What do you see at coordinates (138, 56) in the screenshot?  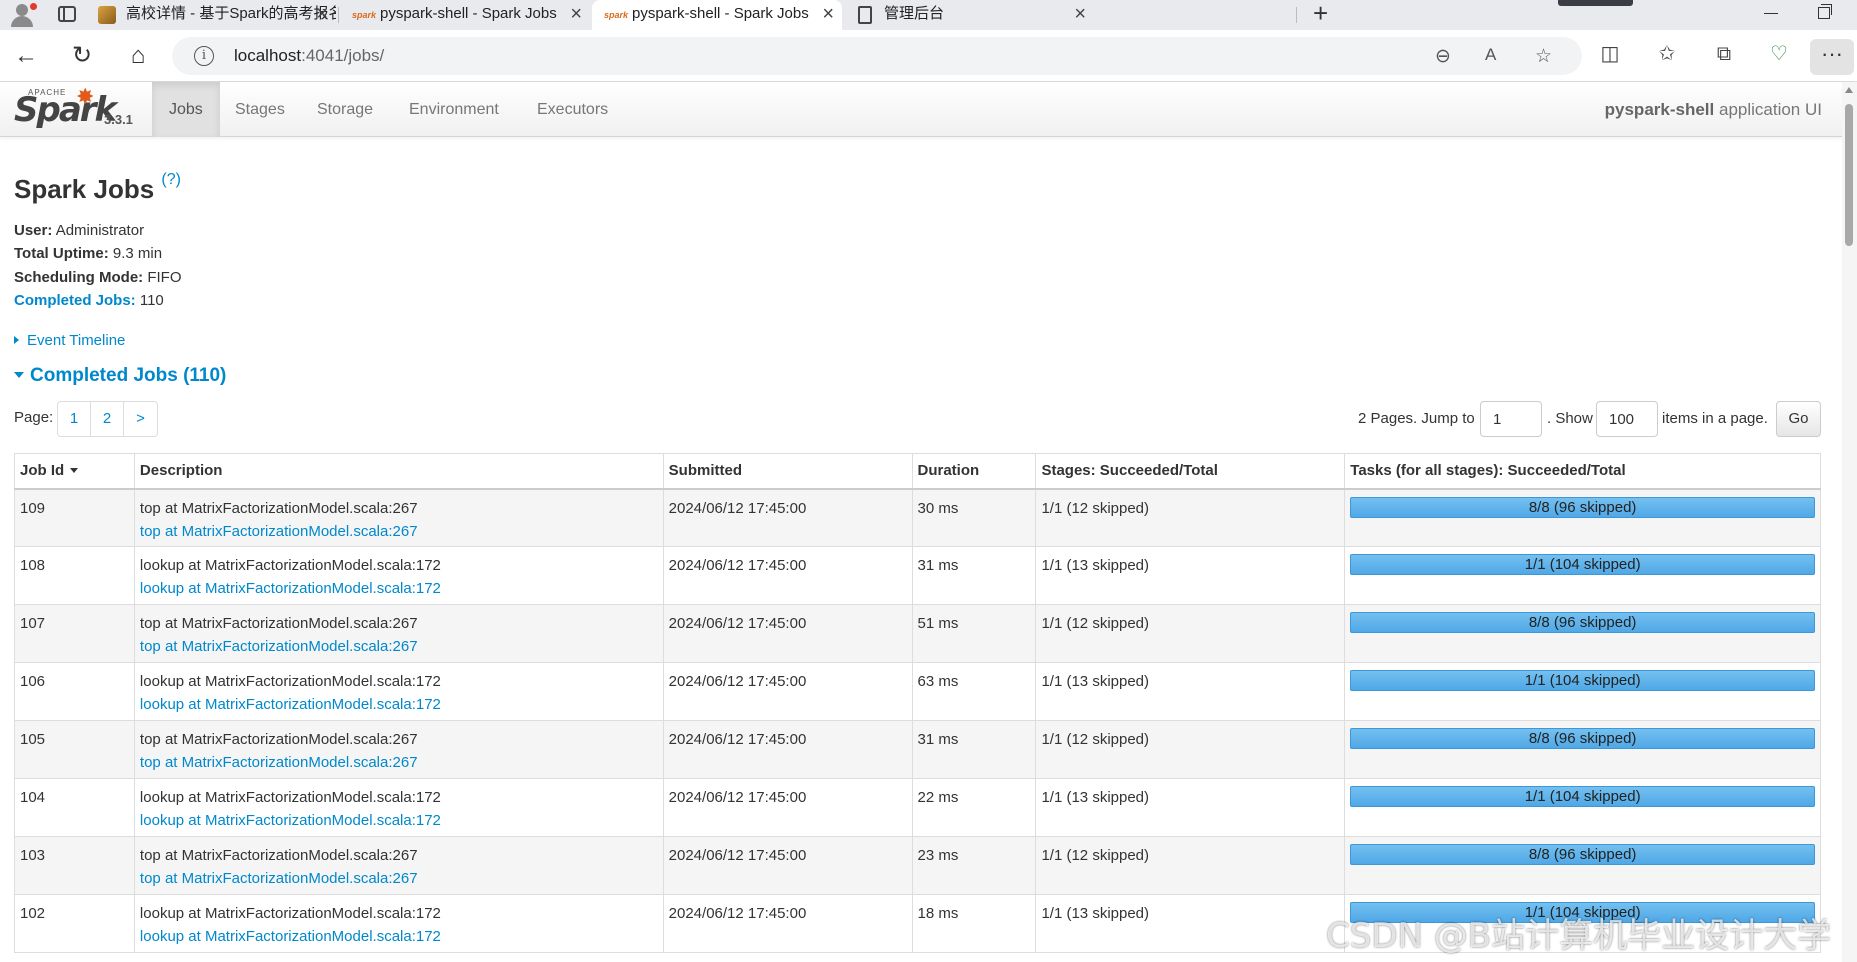 I see `home-icon: ⌂` at bounding box center [138, 56].